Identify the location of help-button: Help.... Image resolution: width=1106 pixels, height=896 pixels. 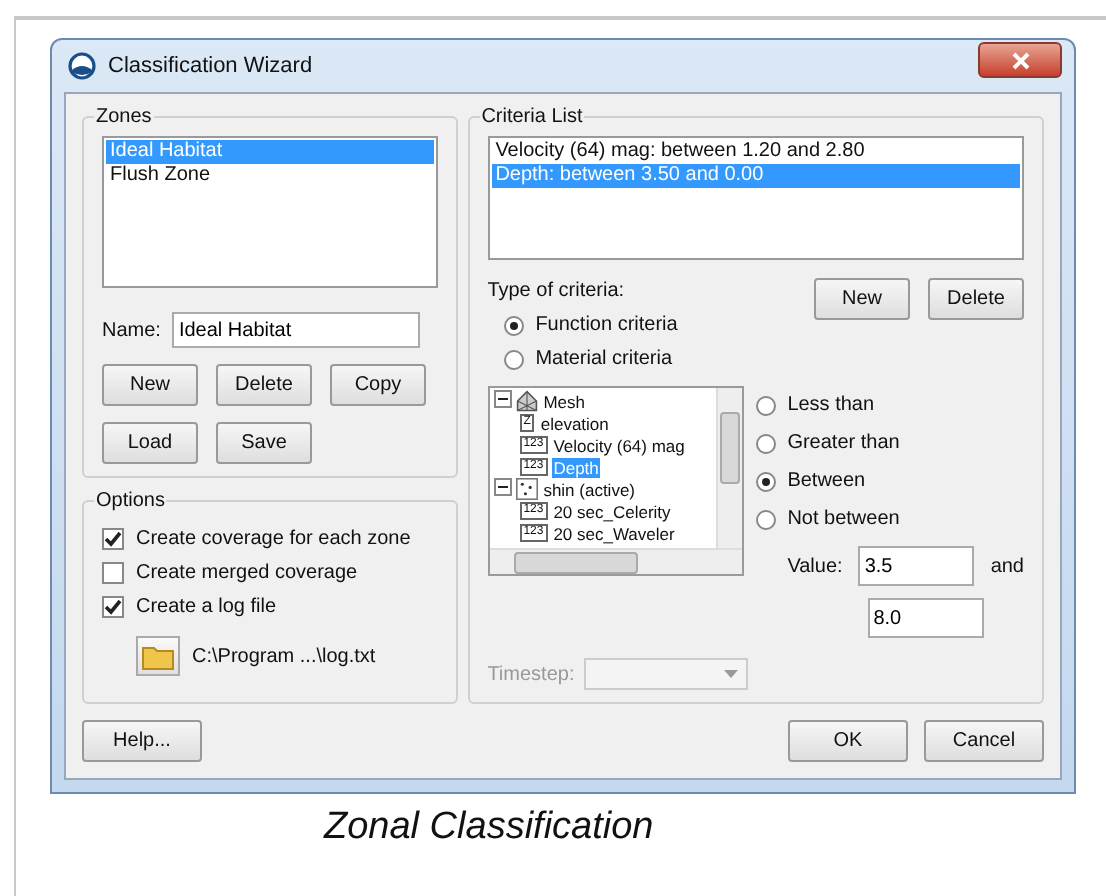
(142, 741).